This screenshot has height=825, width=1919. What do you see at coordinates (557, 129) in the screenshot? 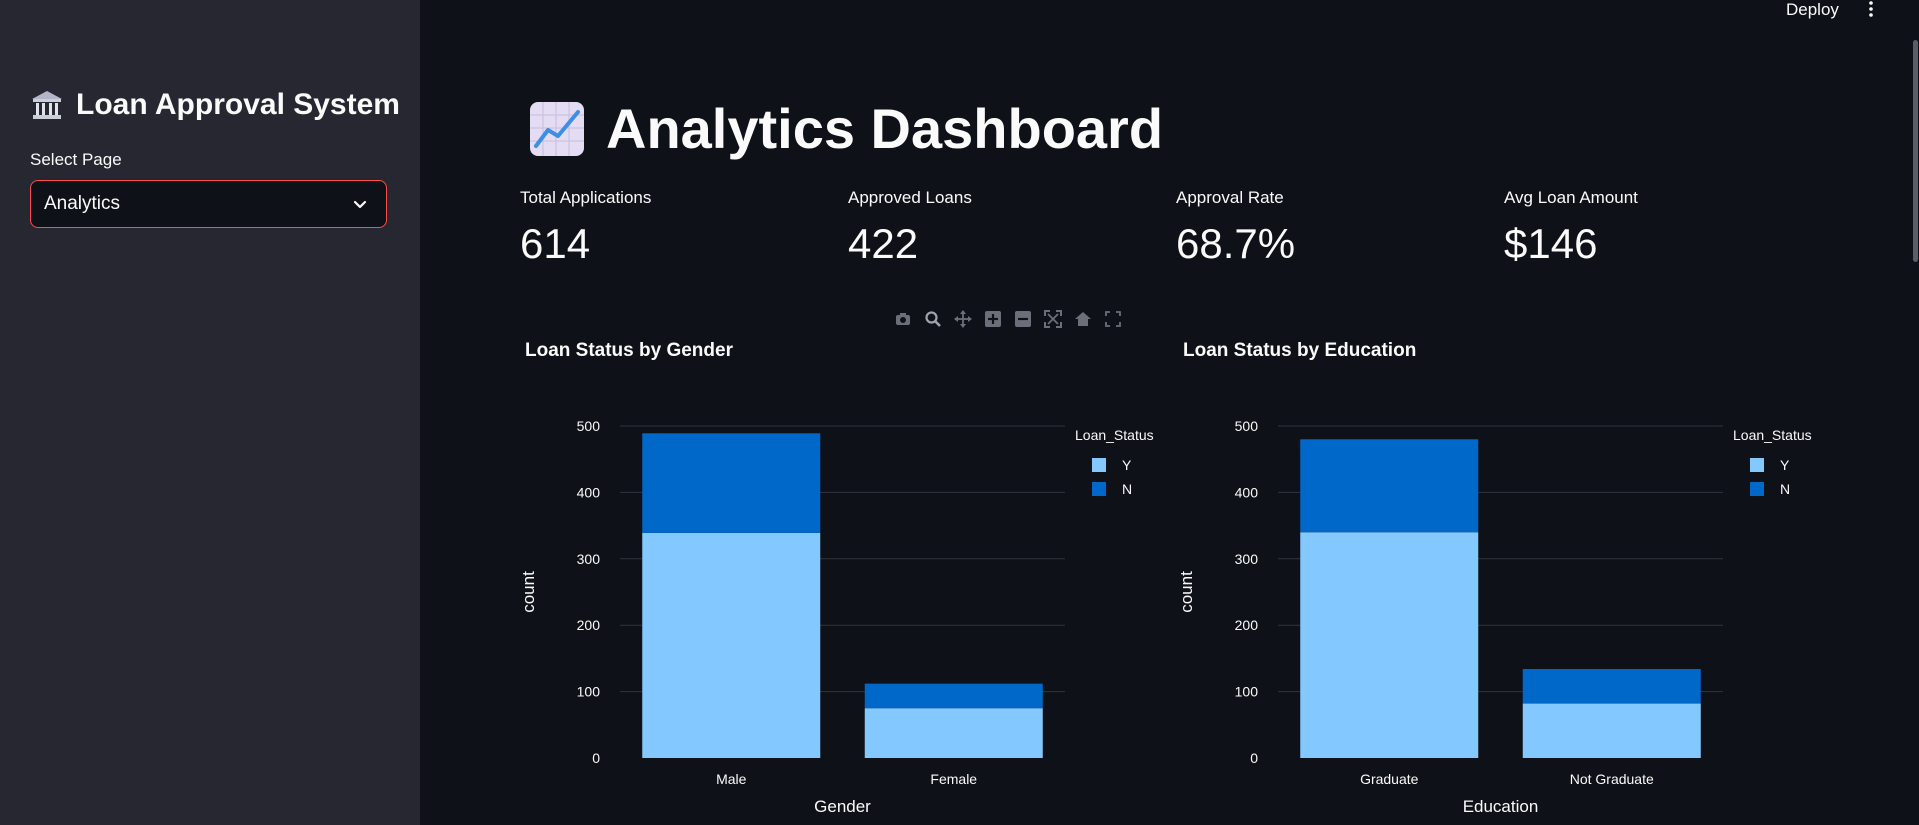
I see `chart-increasing-icon` at bounding box center [557, 129].